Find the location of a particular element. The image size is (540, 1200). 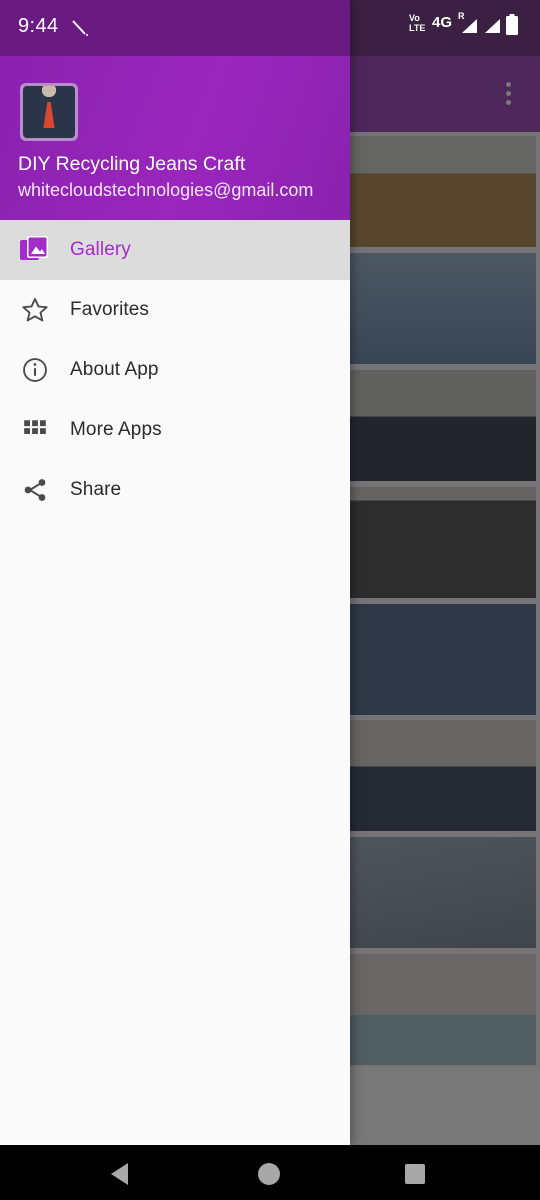

sidebar-item-more-apps: More Apps is located at coordinates (175, 430).